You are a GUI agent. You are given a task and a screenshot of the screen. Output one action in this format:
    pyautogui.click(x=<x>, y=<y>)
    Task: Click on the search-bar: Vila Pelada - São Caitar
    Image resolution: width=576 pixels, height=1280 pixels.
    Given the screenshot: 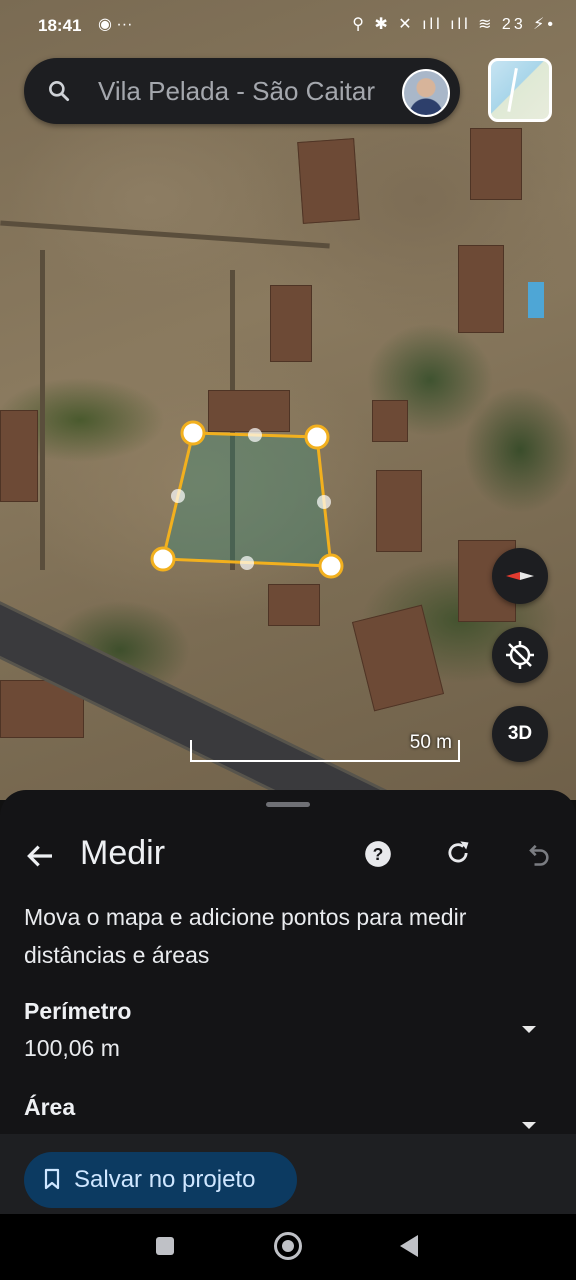 What is the action you would take?
    pyautogui.click(x=242, y=91)
    